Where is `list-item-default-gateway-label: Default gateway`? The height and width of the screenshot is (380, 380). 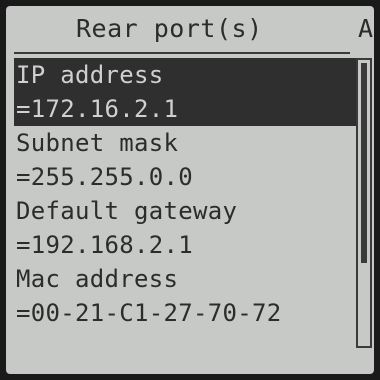 list-item-default-gateway-label: Default gateway is located at coordinates (185, 211).